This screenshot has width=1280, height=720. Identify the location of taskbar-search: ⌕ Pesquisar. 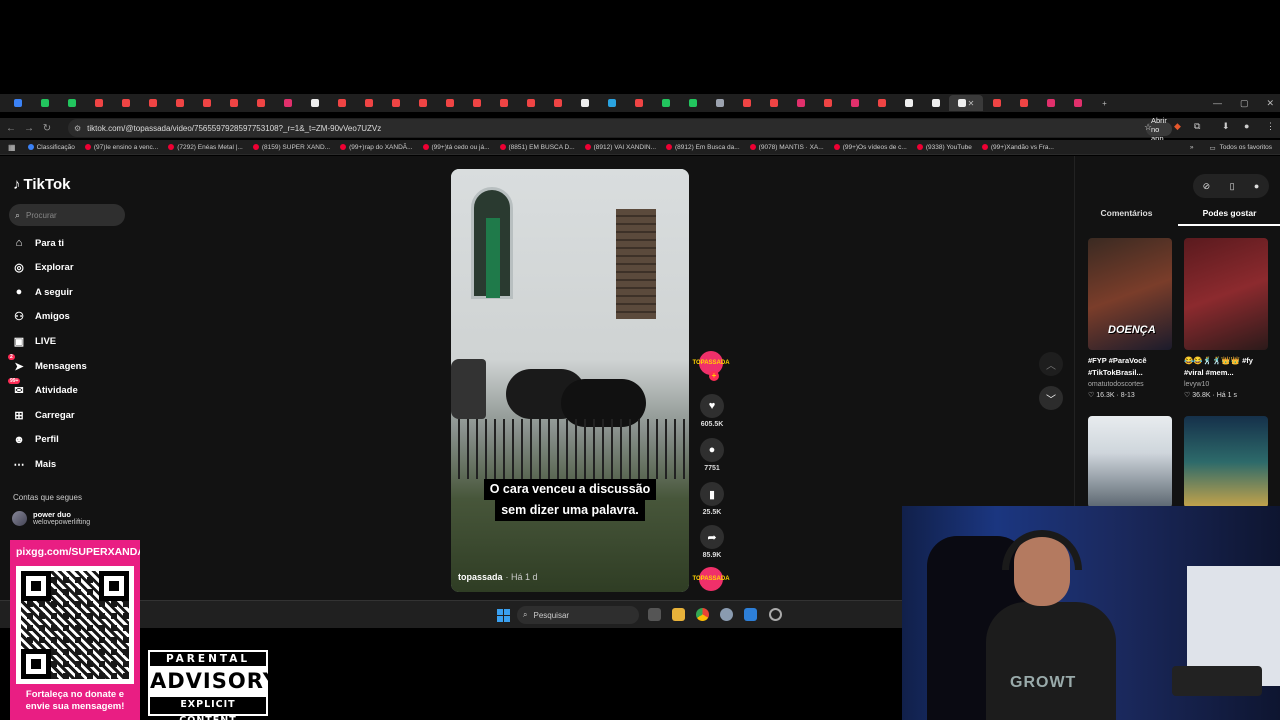
(578, 615).